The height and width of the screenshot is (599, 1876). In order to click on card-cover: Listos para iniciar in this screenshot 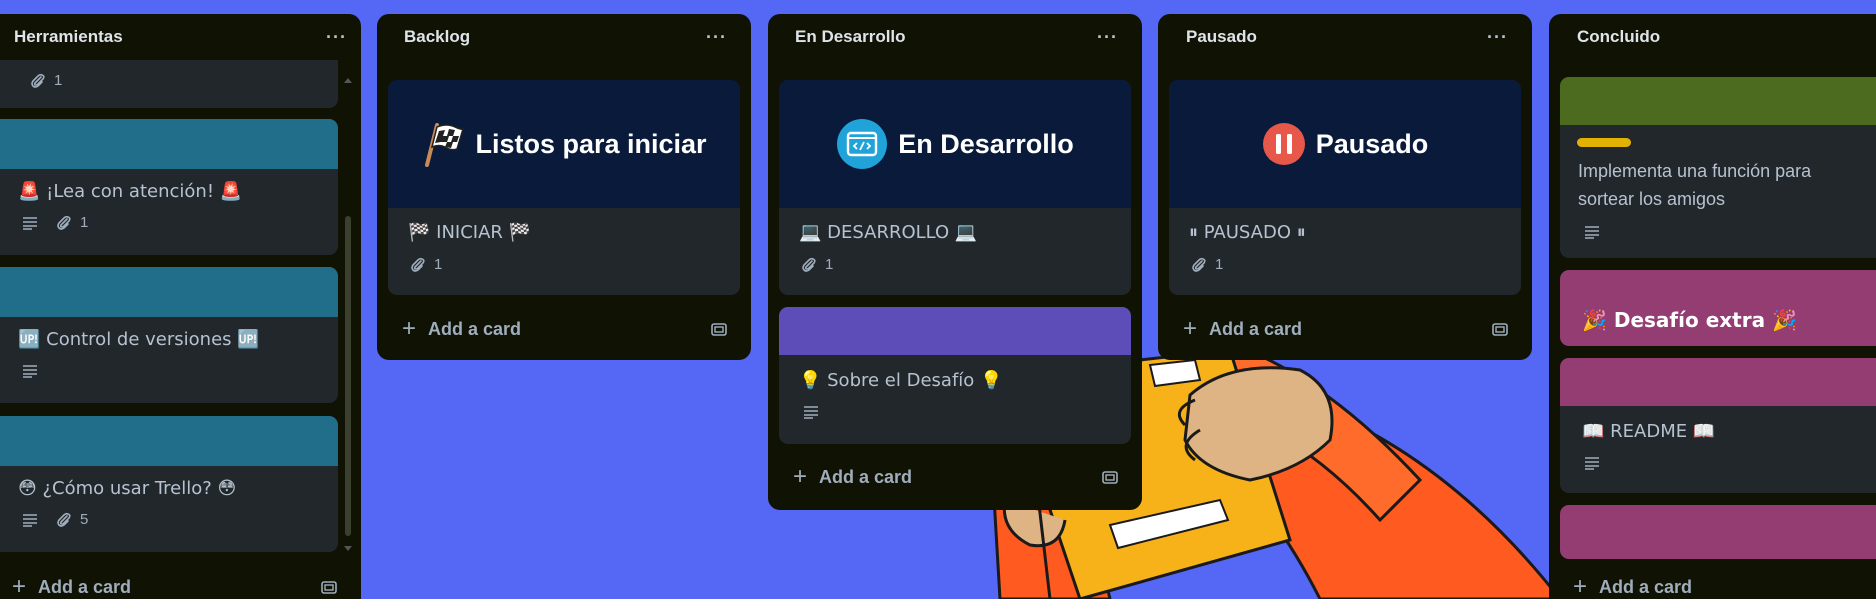, I will do `click(564, 144)`.